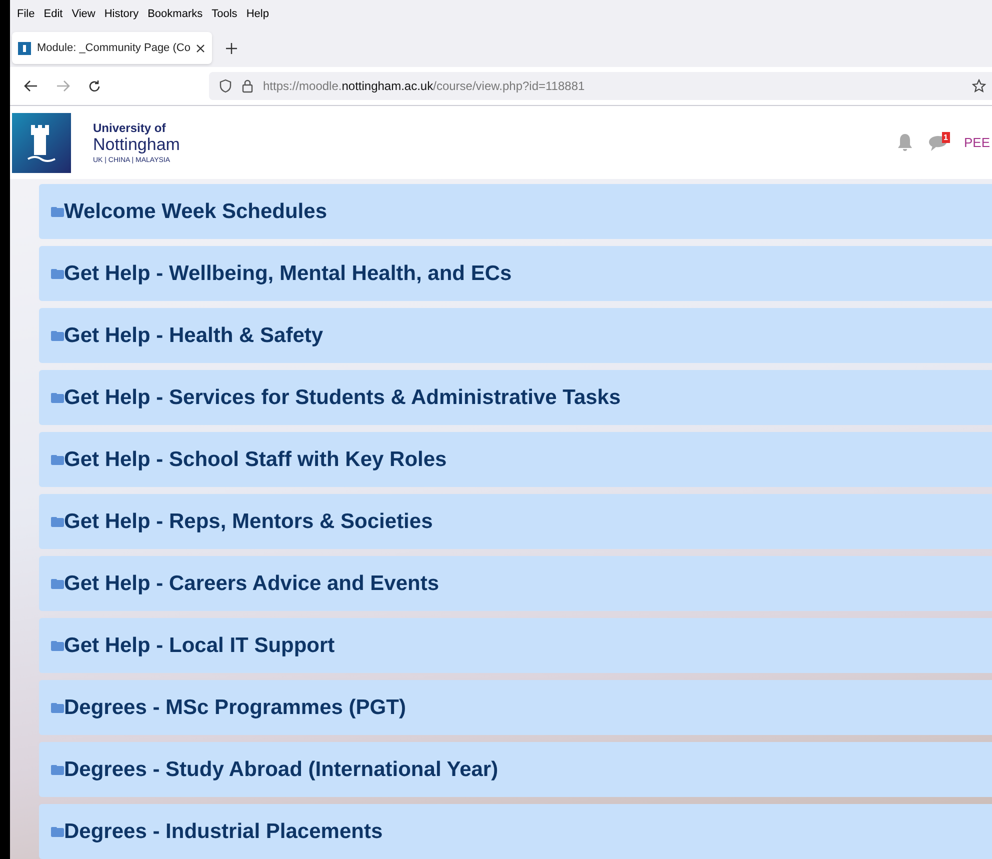  What do you see at coordinates (235, 707) in the screenshot?
I see `section-title: Degrees - MSc Programmes (PGT)` at bounding box center [235, 707].